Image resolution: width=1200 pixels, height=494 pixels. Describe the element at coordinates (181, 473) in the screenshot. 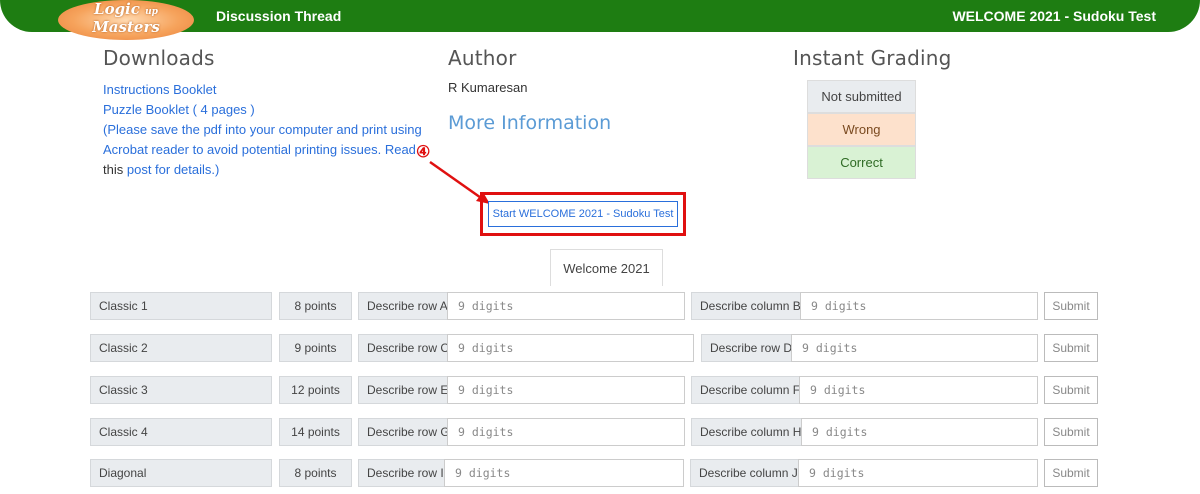

I see `puzzle-name: Diagonal` at that location.